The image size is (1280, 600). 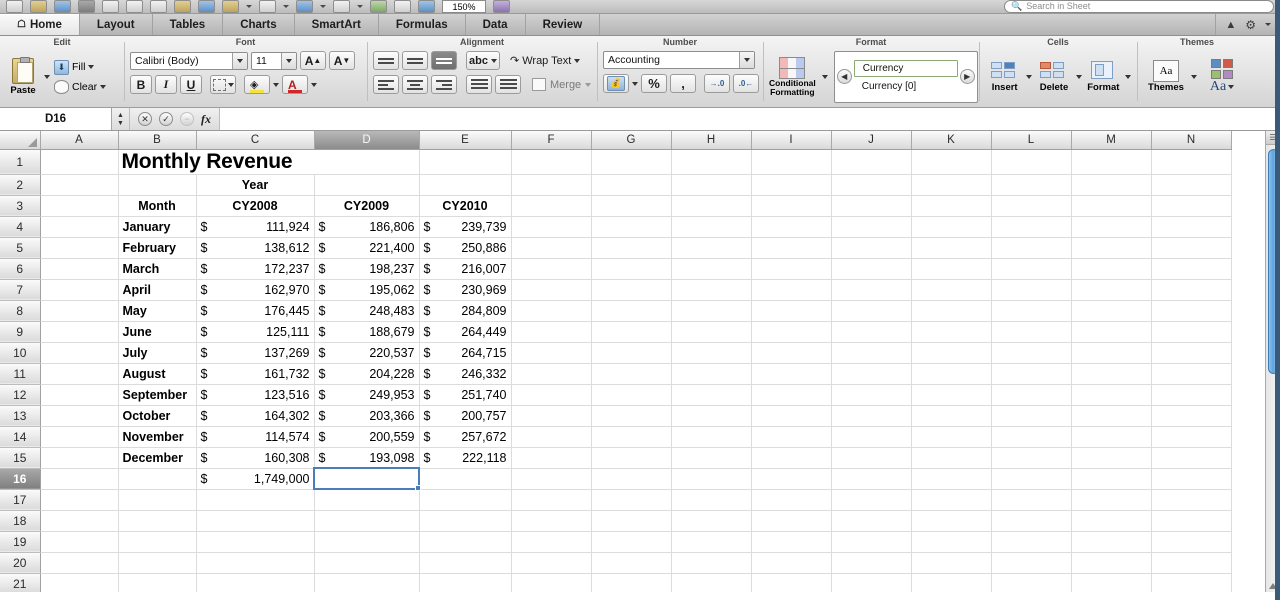 I want to click on cell-L11, so click(x=1031, y=374).